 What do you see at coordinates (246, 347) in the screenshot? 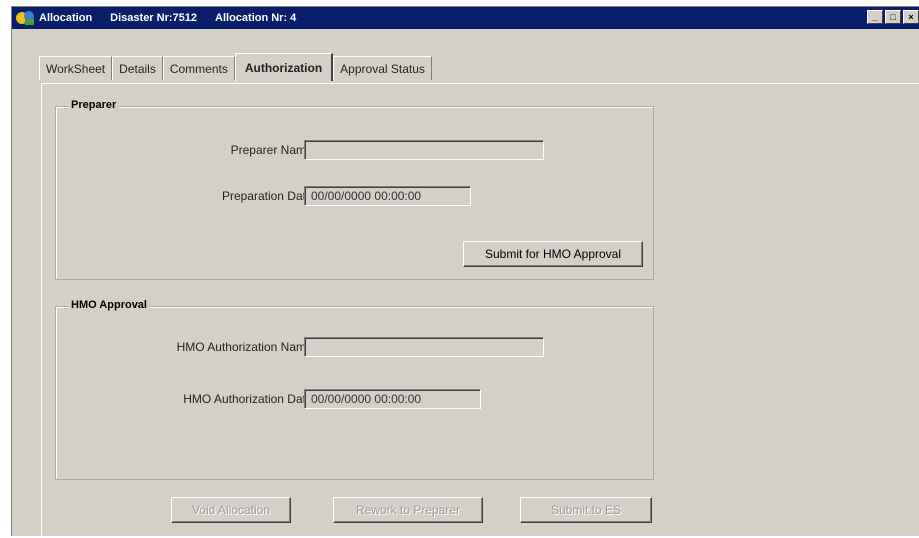
I see `hmo-authorization-name-label: HMO Authorization Name:` at bounding box center [246, 347].